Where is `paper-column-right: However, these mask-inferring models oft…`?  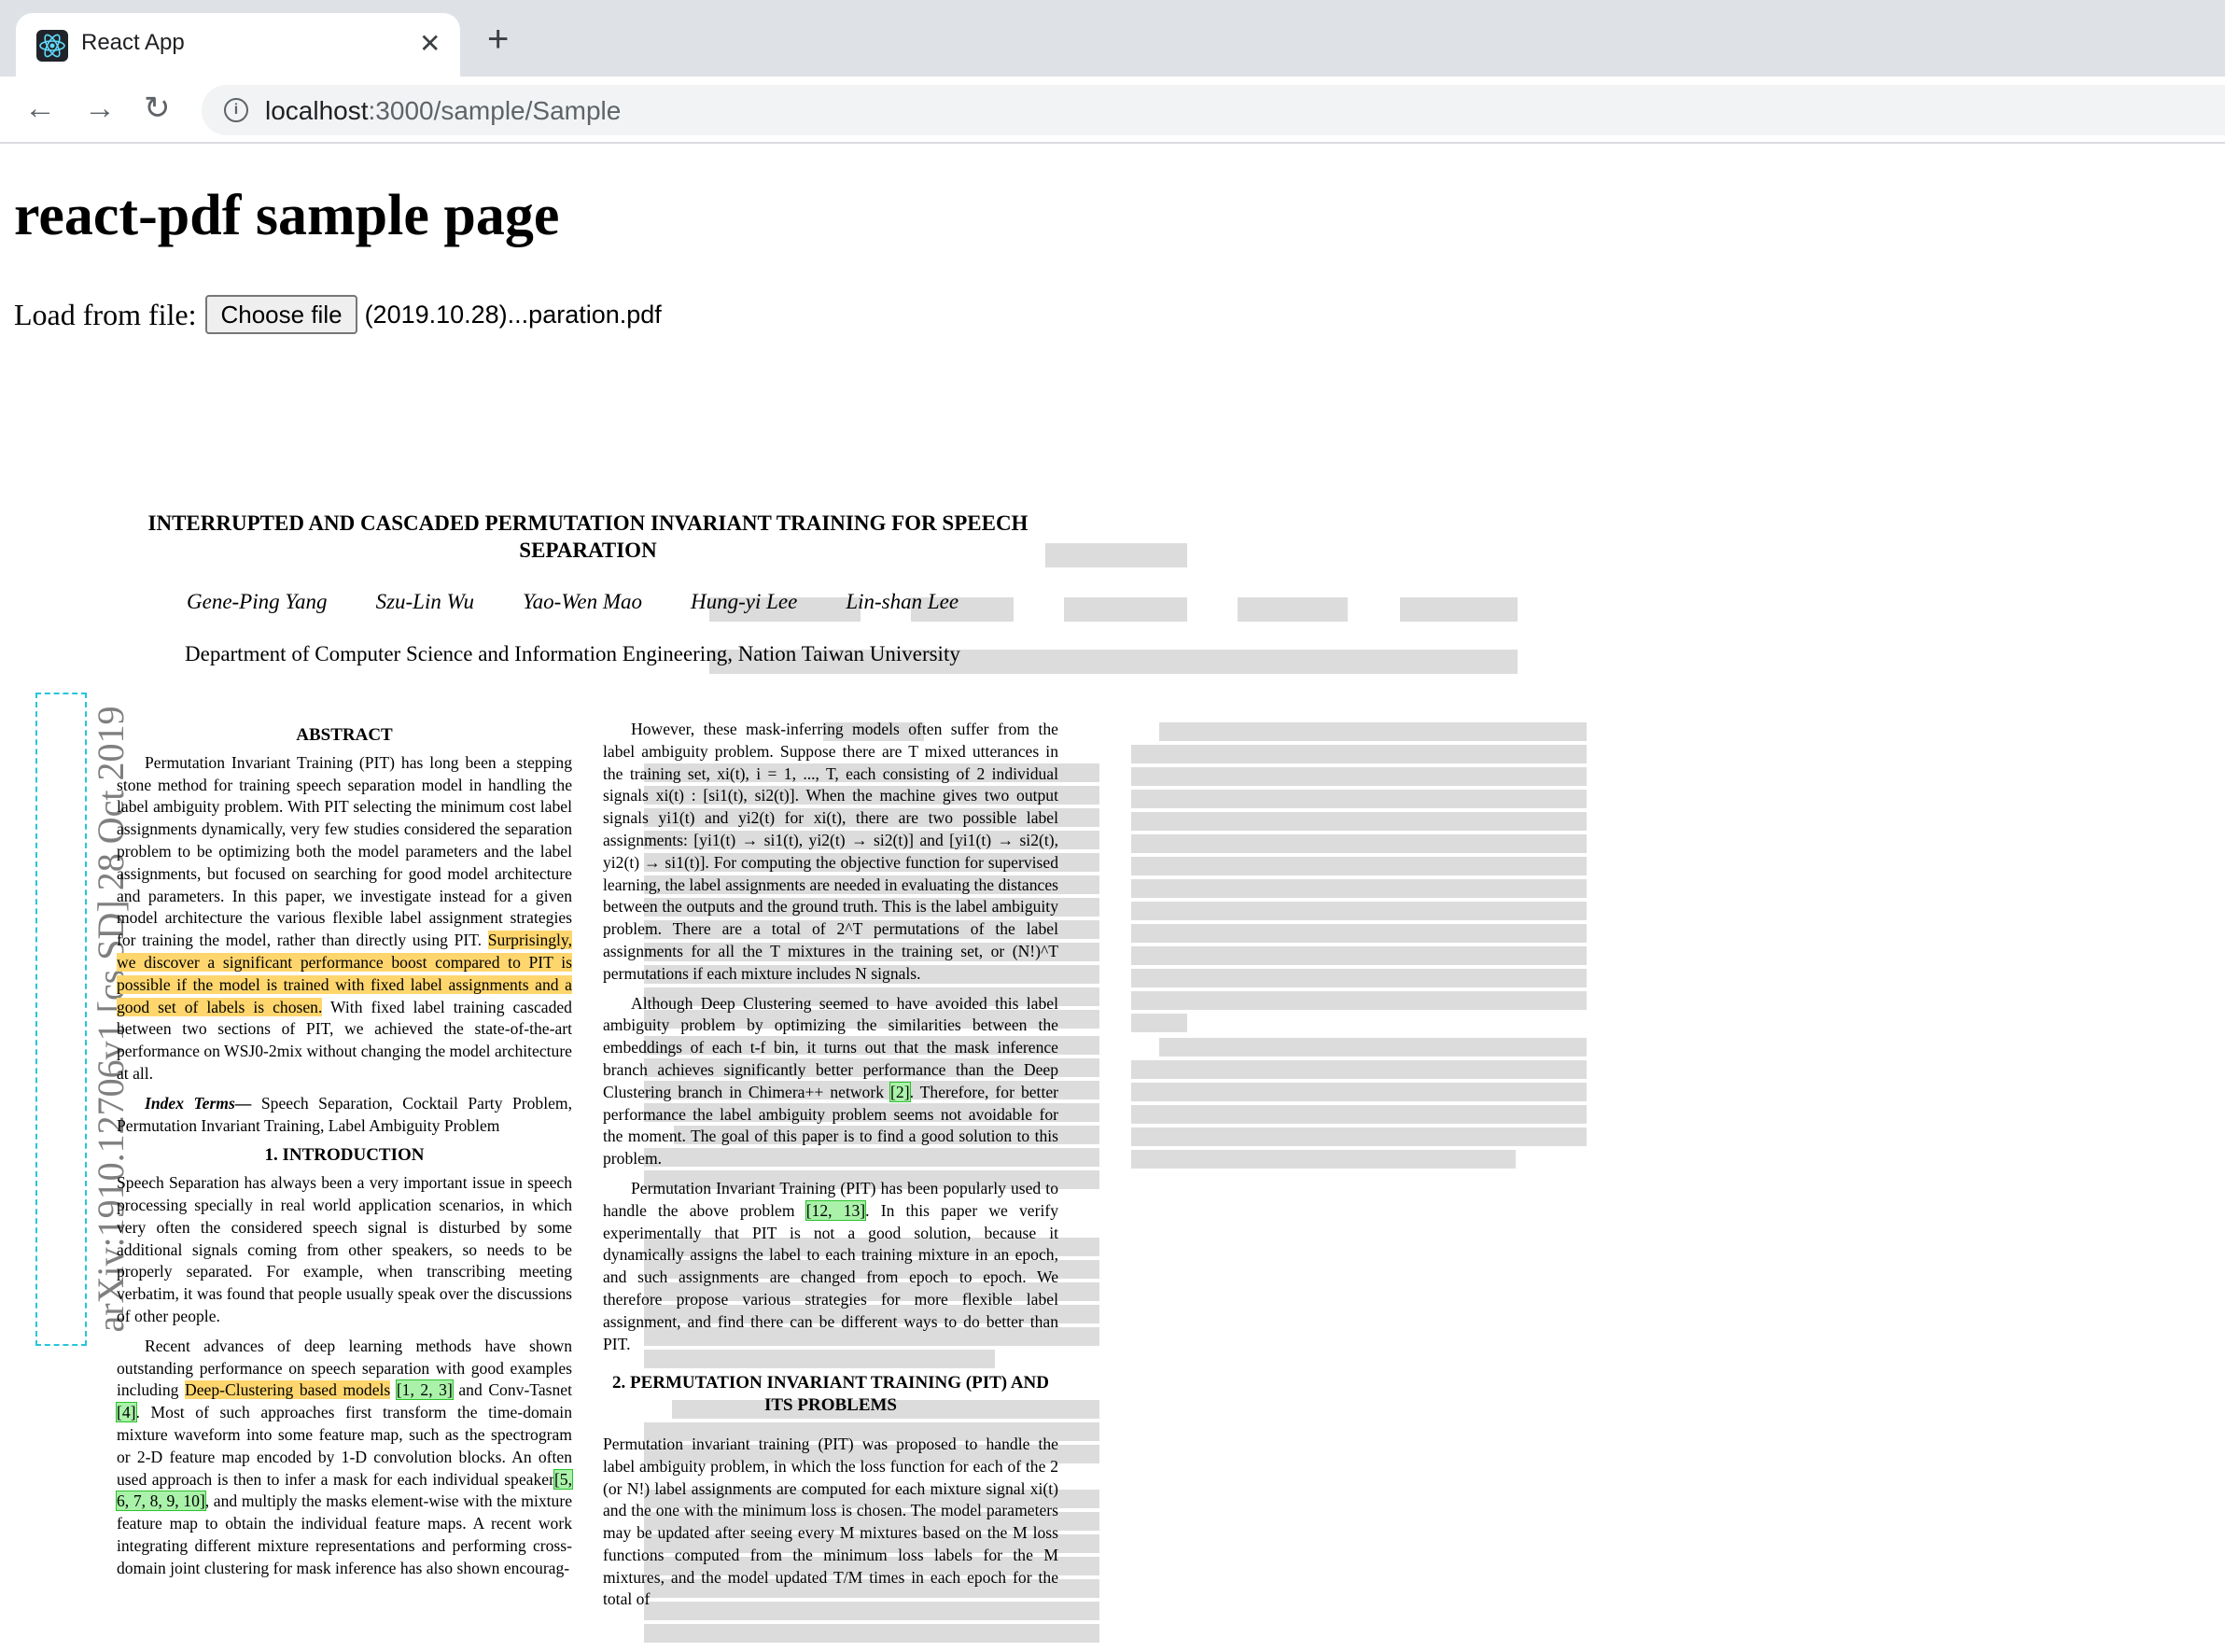 paper-column-right: However, these mask-inferring models oft… is located at coordinates (830, 1168).